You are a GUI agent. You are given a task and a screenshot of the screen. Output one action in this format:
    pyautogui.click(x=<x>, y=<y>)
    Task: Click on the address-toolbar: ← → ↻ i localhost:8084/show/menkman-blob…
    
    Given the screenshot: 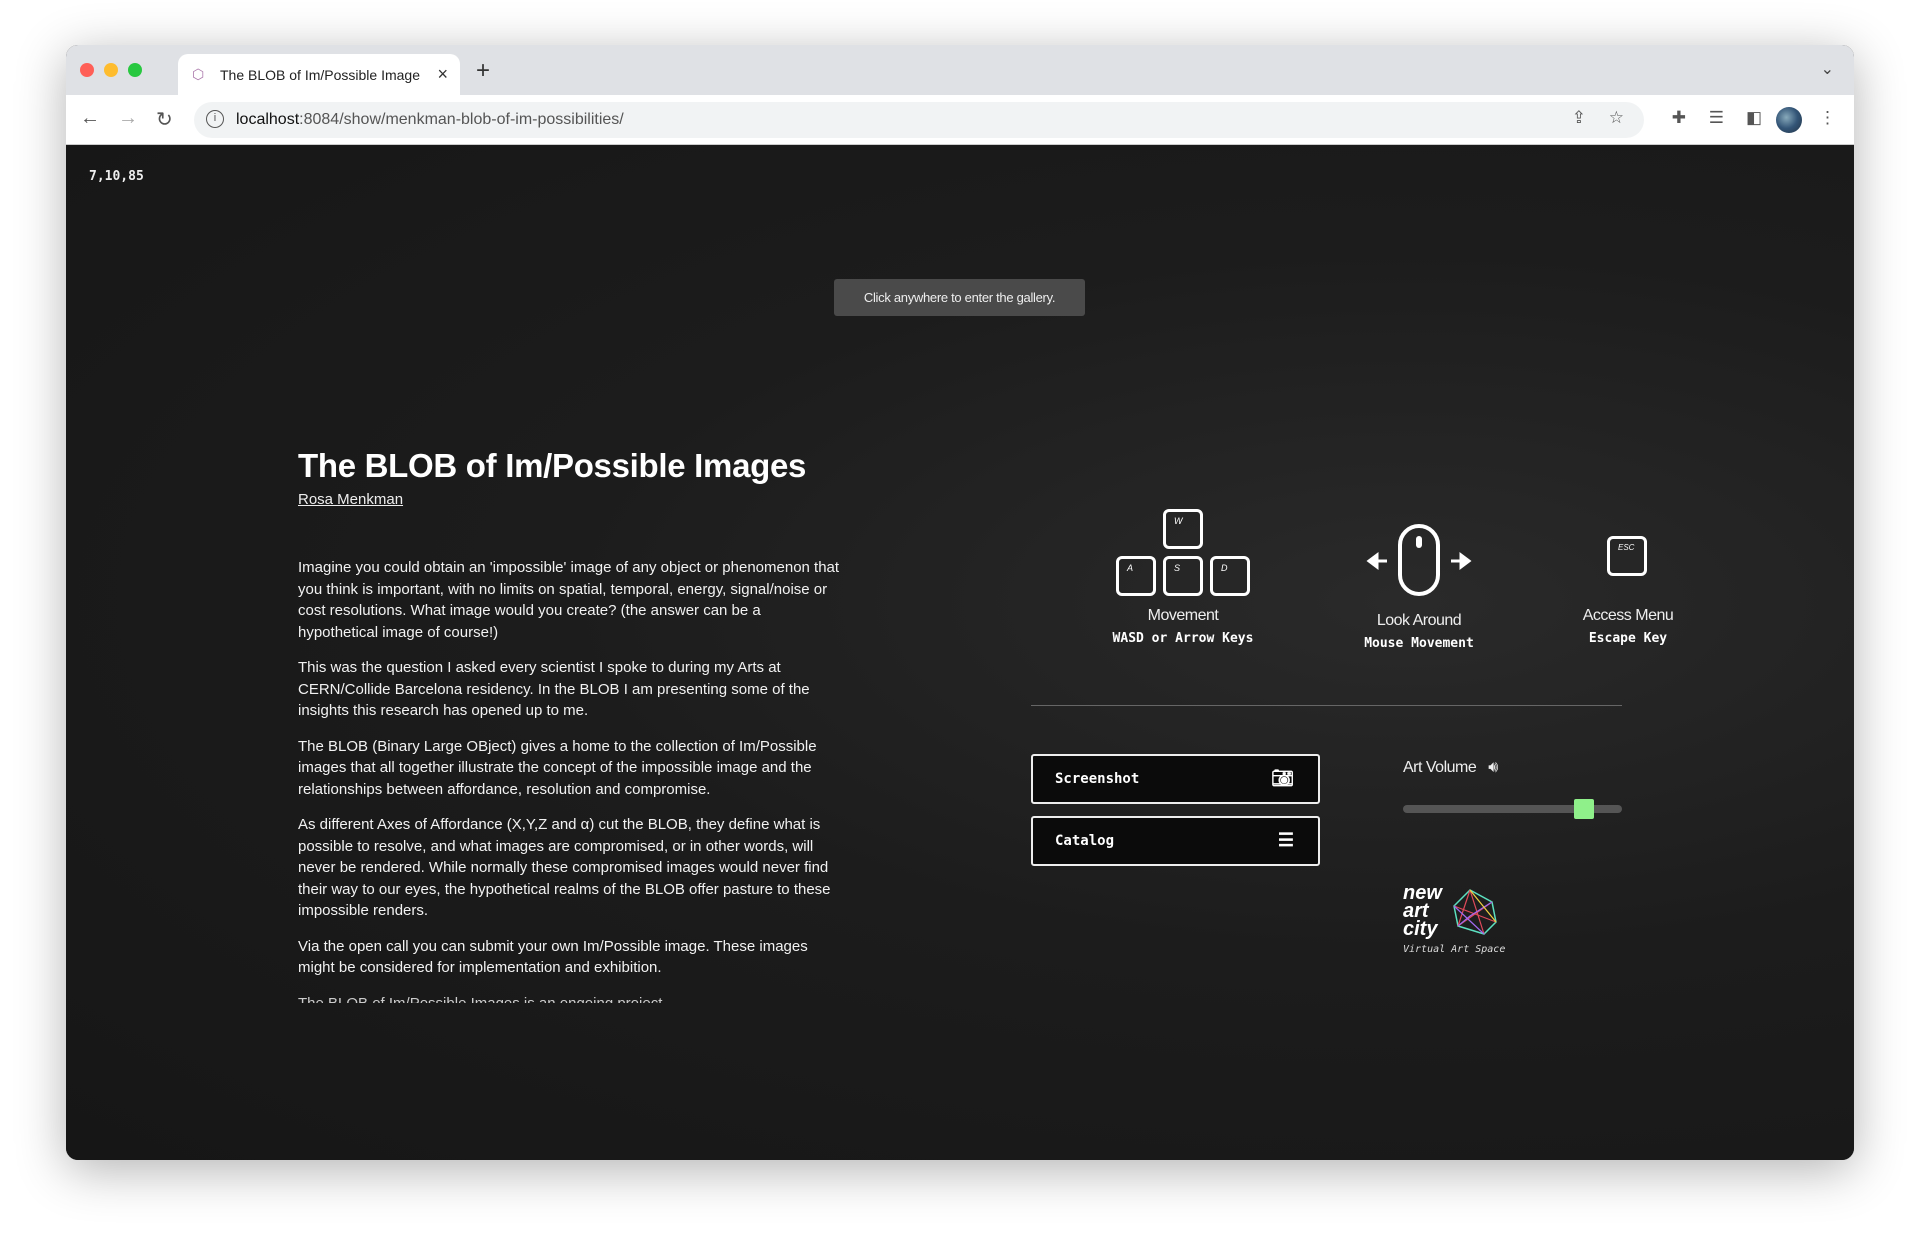 What is the action you would take?
    pyautogui.click(x=960, y=120)
    